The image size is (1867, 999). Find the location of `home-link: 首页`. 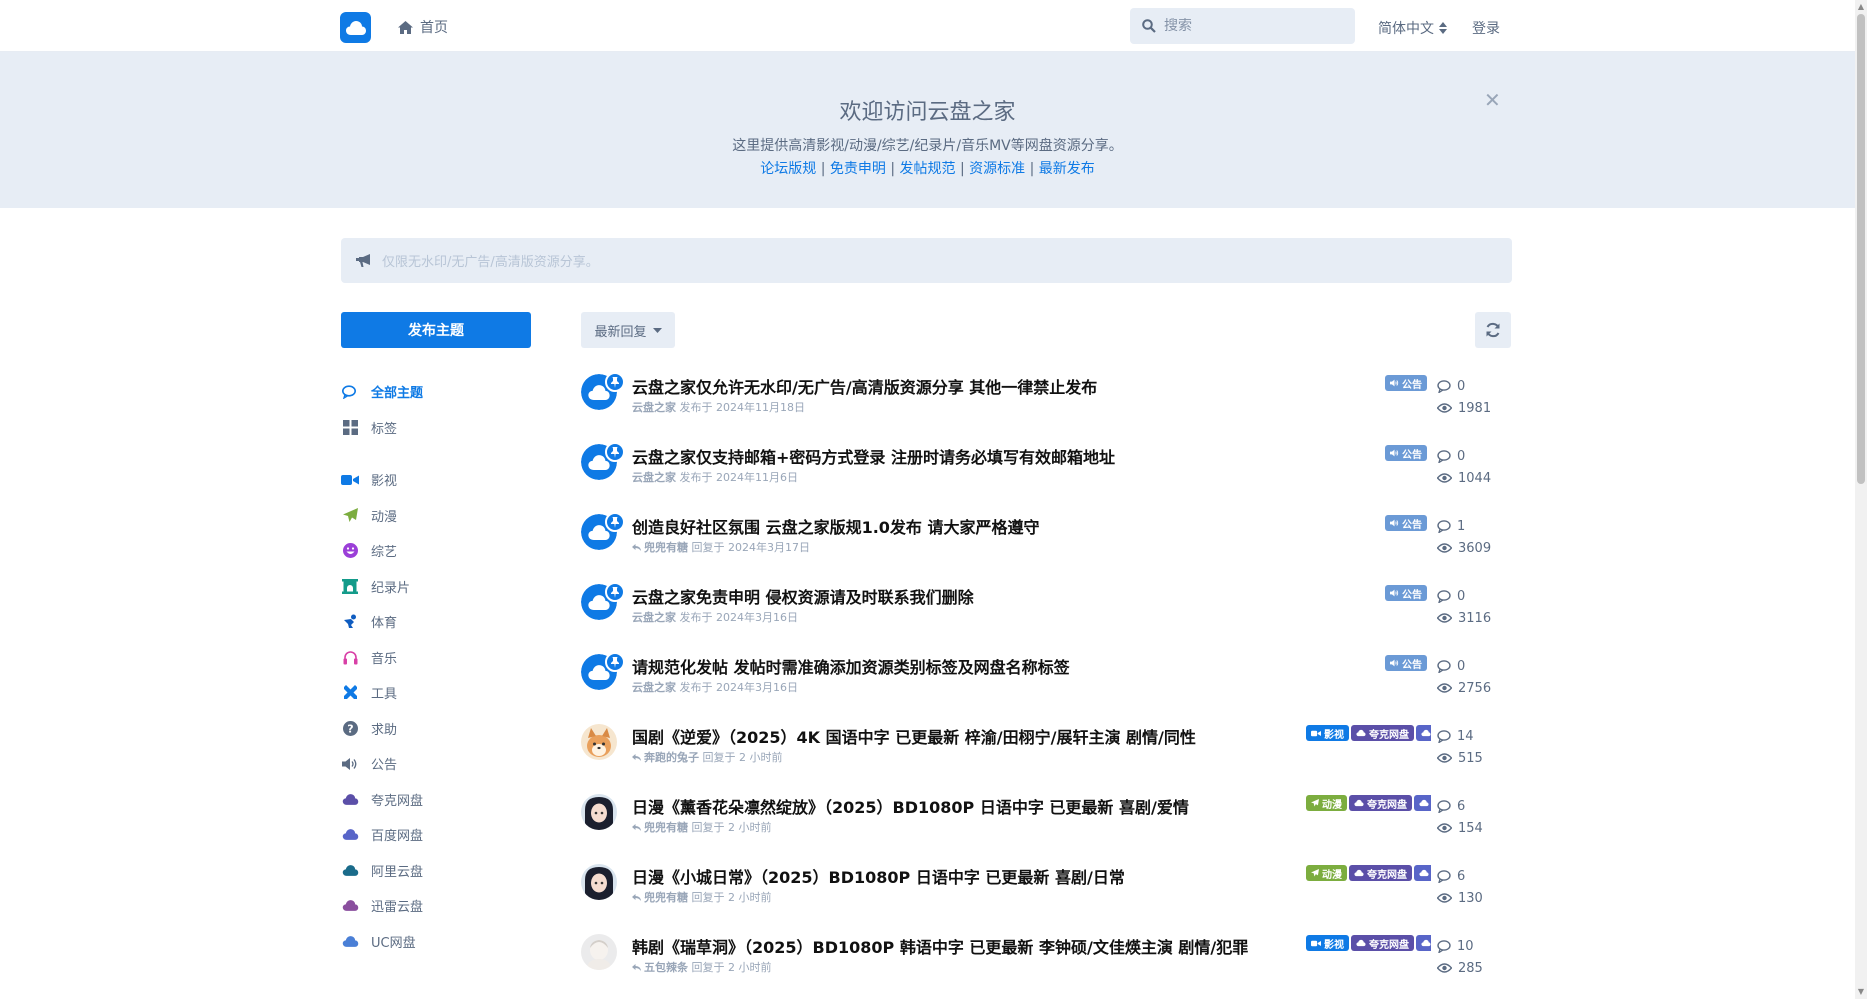

home-link: 首页 is located at coordinates (423, 27).